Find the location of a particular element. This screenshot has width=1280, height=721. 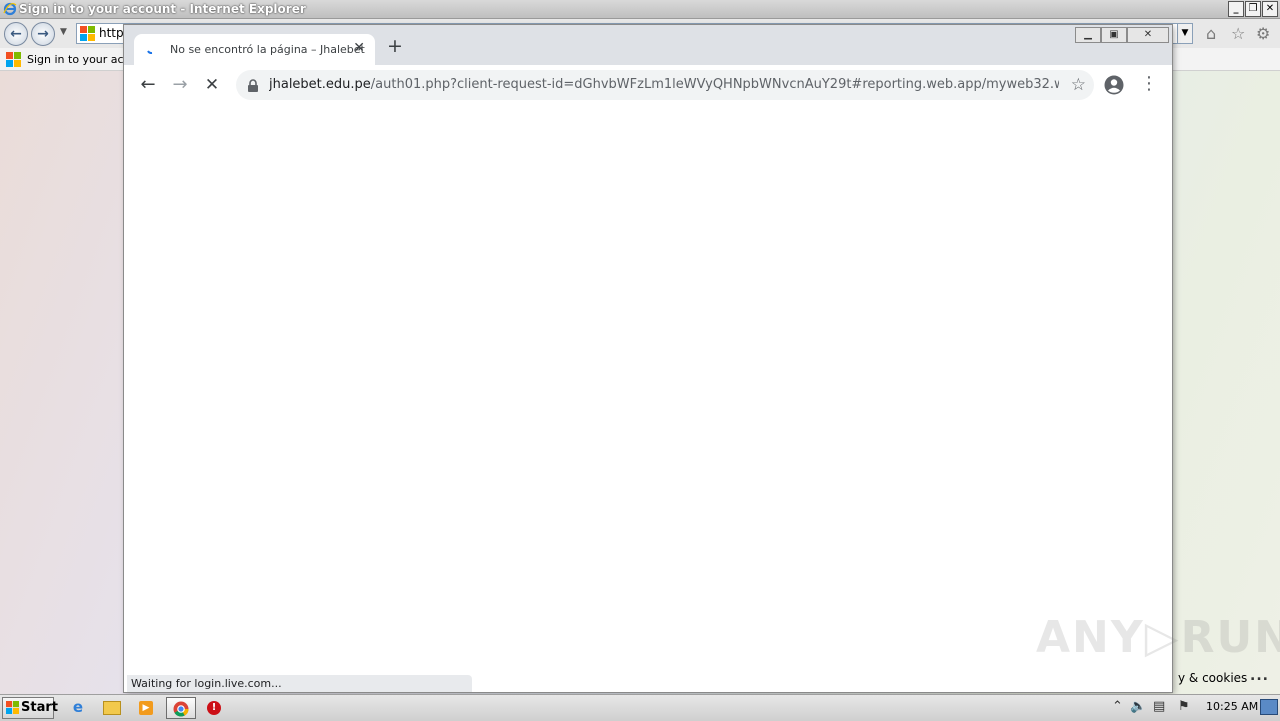

taskbar-ie-icon: e is located at coordinates (78, 707).